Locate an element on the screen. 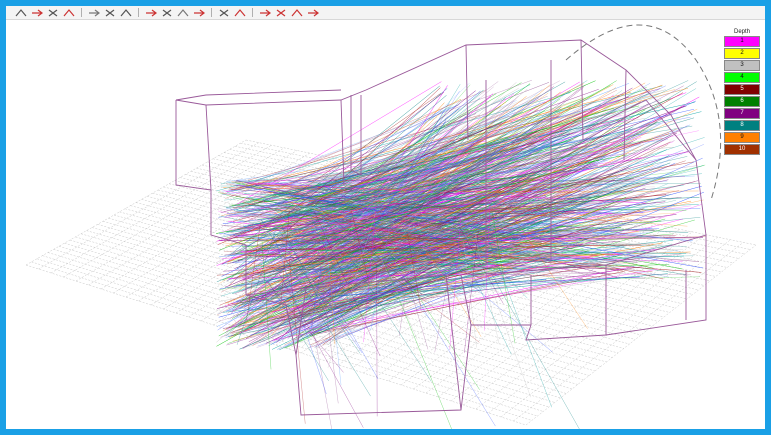 This screenshot has width=771, height=435. rotate-tool-button is located at coordinates (21, 13).